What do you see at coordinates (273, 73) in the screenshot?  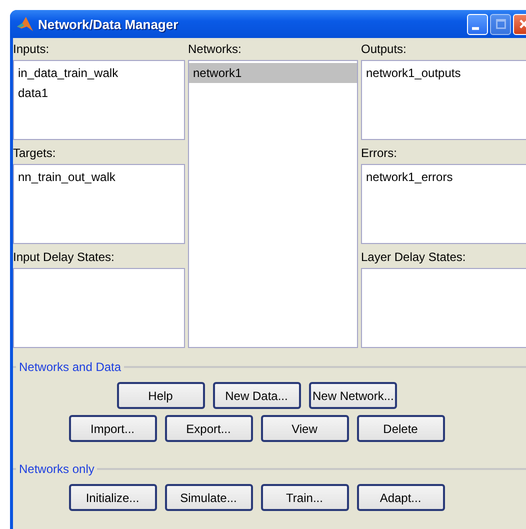 I see `list-item: network1` at bounding box center [273, 73].